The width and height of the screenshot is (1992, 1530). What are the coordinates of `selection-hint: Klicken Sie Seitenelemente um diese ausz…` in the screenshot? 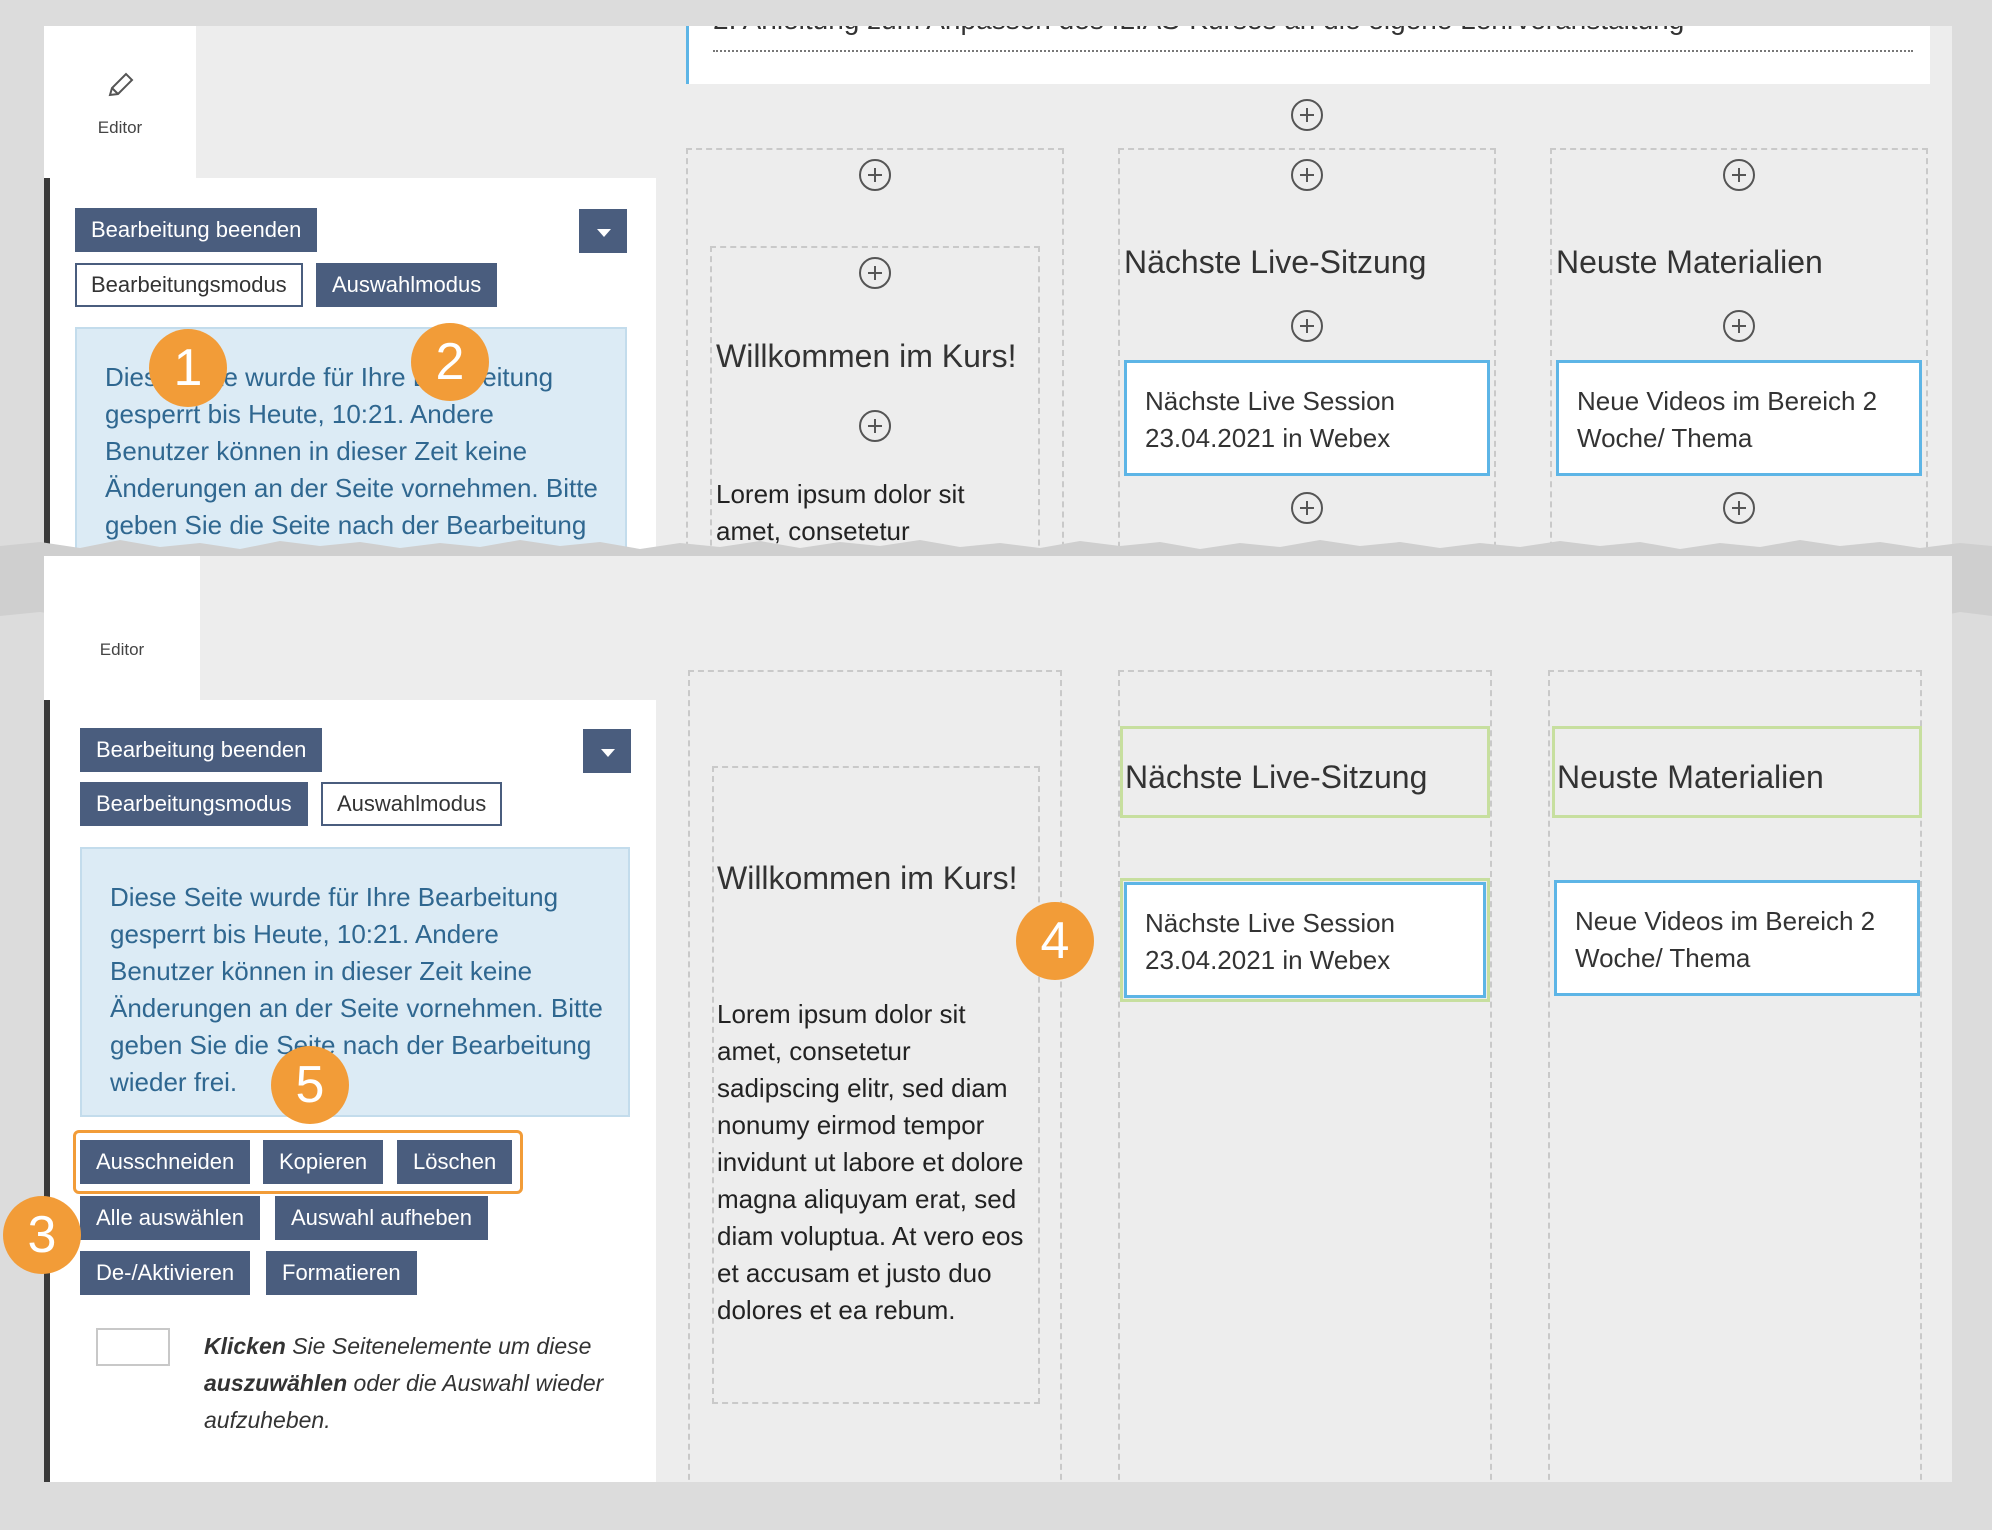 It's located at (404, 1383).